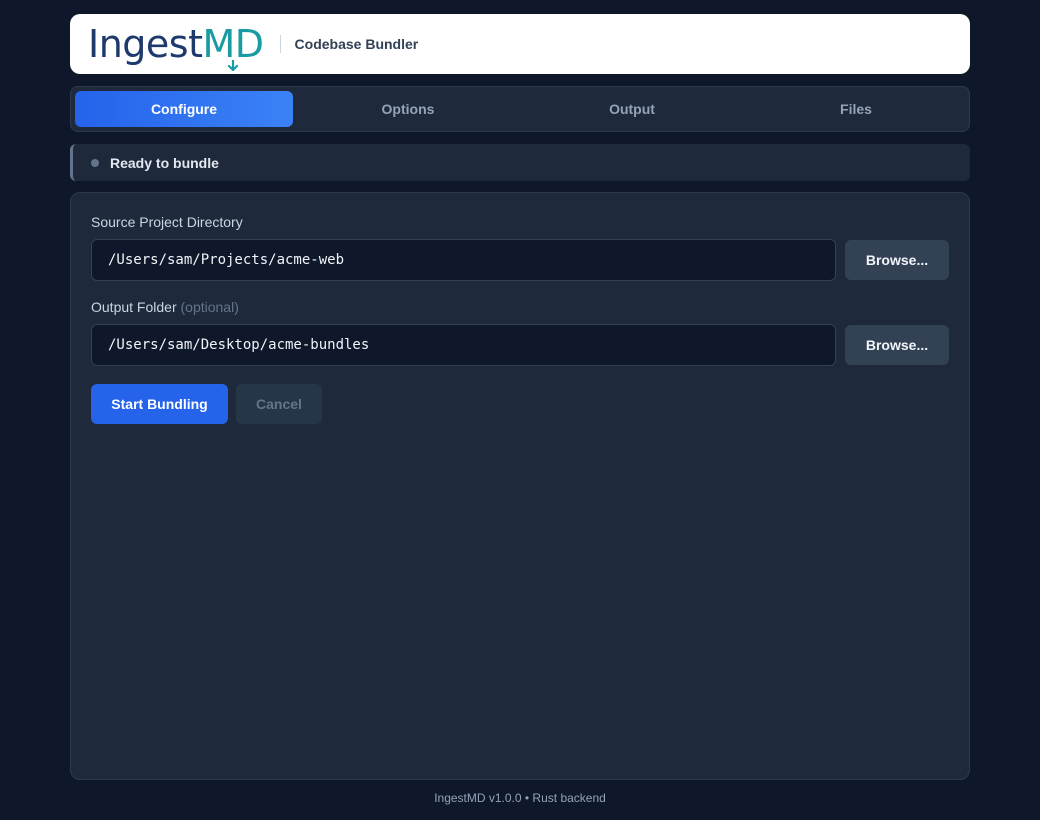  What do you see at coordinates (463, 260) in the screenshot?
I see `source-directory-input: /Users/sam/Projects/acme-web` at bounding box center [463, 260].